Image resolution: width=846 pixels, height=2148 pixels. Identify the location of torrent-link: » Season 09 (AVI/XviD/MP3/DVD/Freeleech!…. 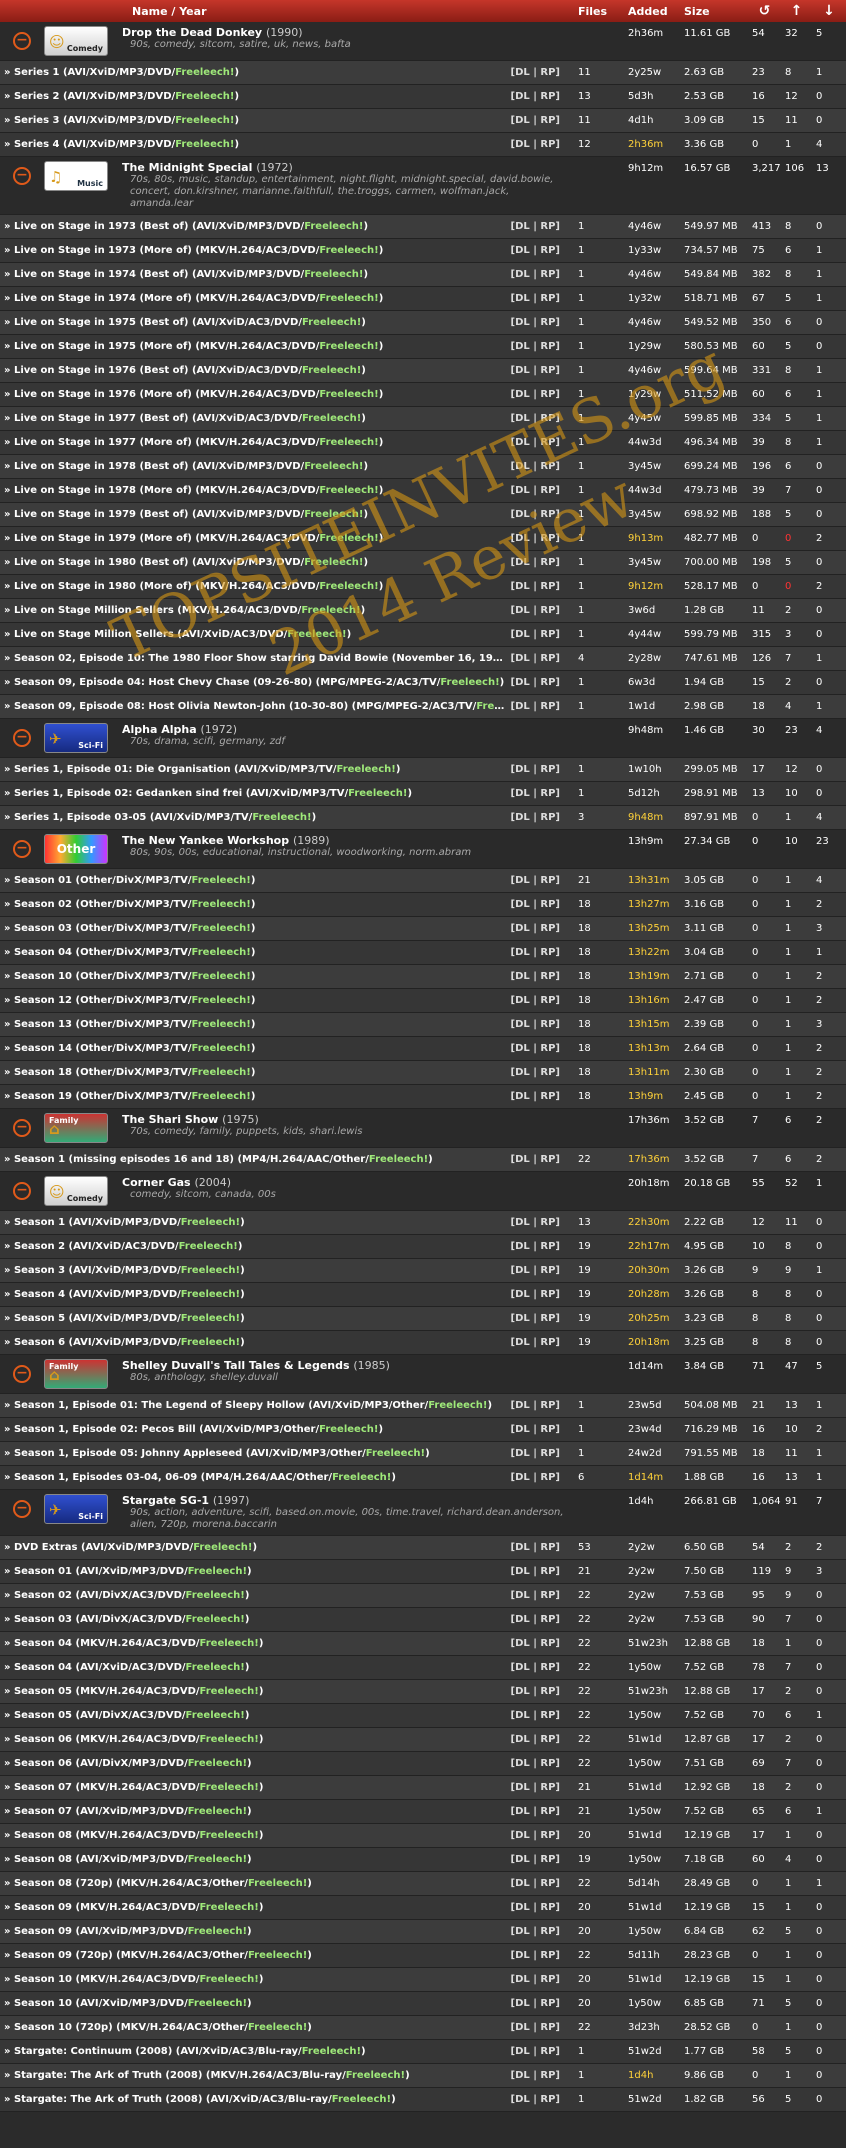
(128, 1931).